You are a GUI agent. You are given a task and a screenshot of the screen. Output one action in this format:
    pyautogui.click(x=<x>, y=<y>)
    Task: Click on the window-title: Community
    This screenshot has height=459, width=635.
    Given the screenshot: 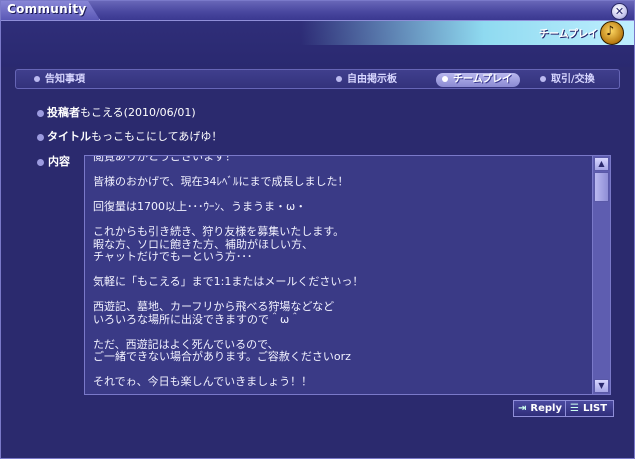 What is the action you would take?
    pyautogui.click(x=47, y=9)
    